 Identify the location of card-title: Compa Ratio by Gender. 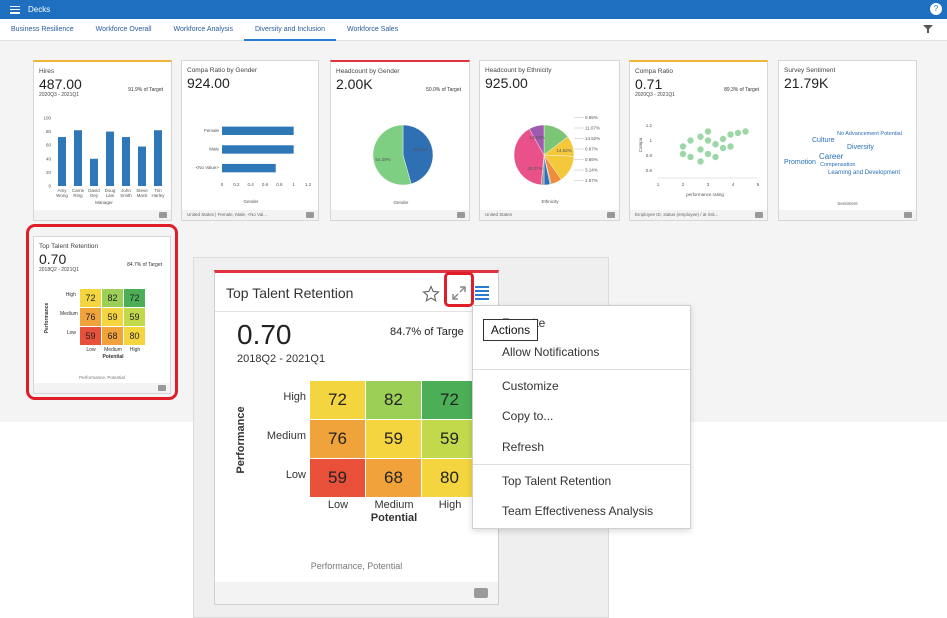
(222, 70).